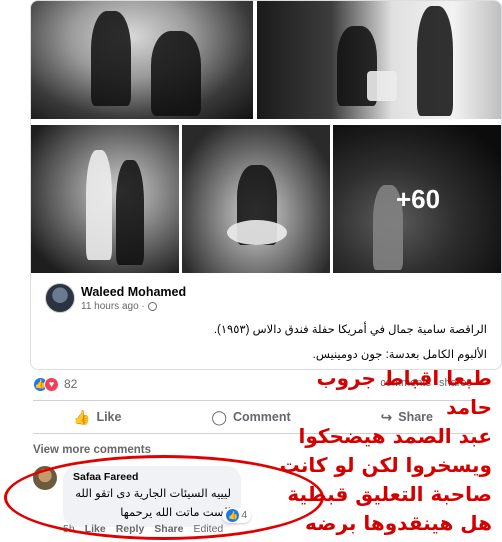 The width and height of the screenshot is (502, 542). Describe the element at coordinates (60, 298) in the screenshot. I see `avatar` at that location.